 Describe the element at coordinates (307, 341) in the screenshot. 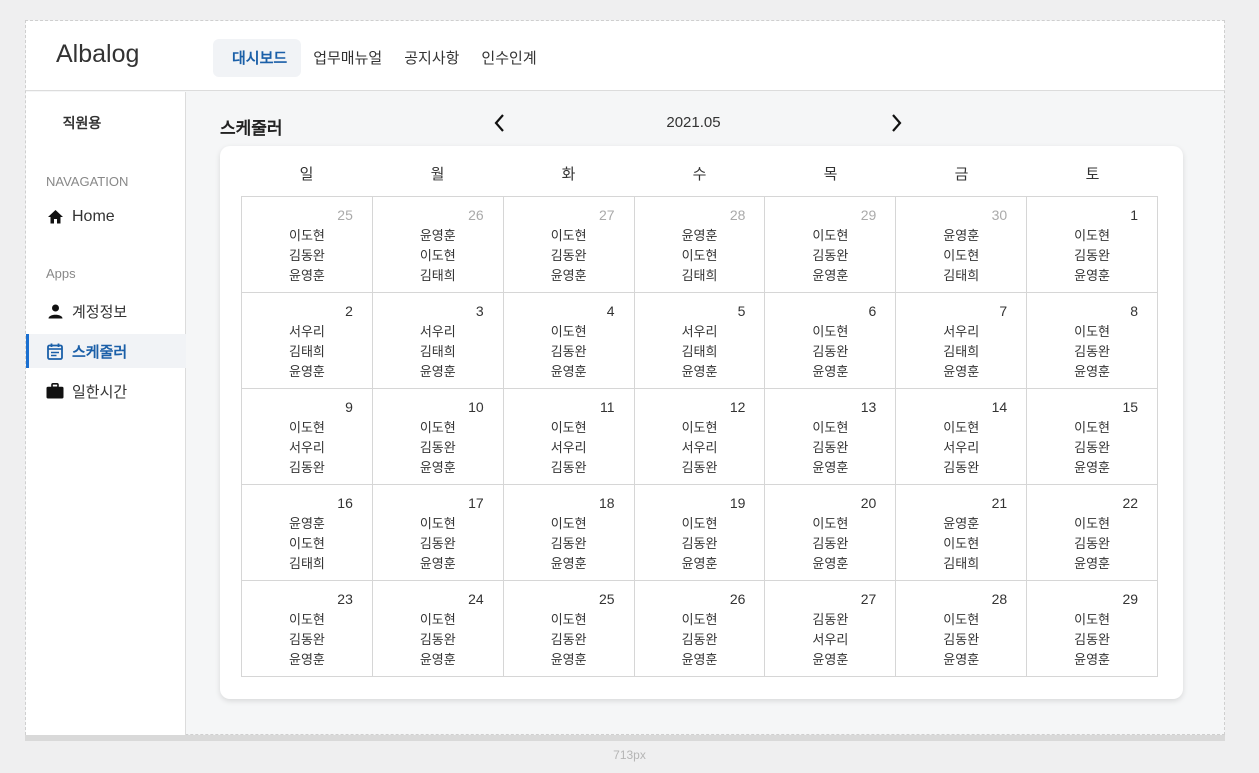

I see `calendar-day-cell: 2 서우리 김태희 윤영훈` at that location.